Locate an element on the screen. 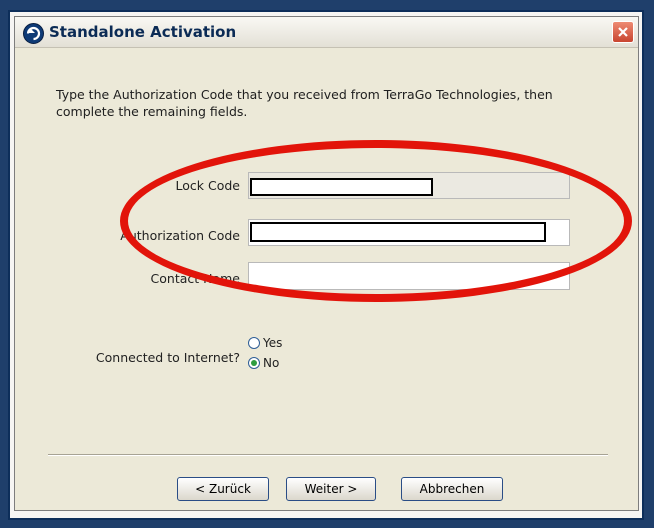  radio-no: No is located at coordinates (265, 363).